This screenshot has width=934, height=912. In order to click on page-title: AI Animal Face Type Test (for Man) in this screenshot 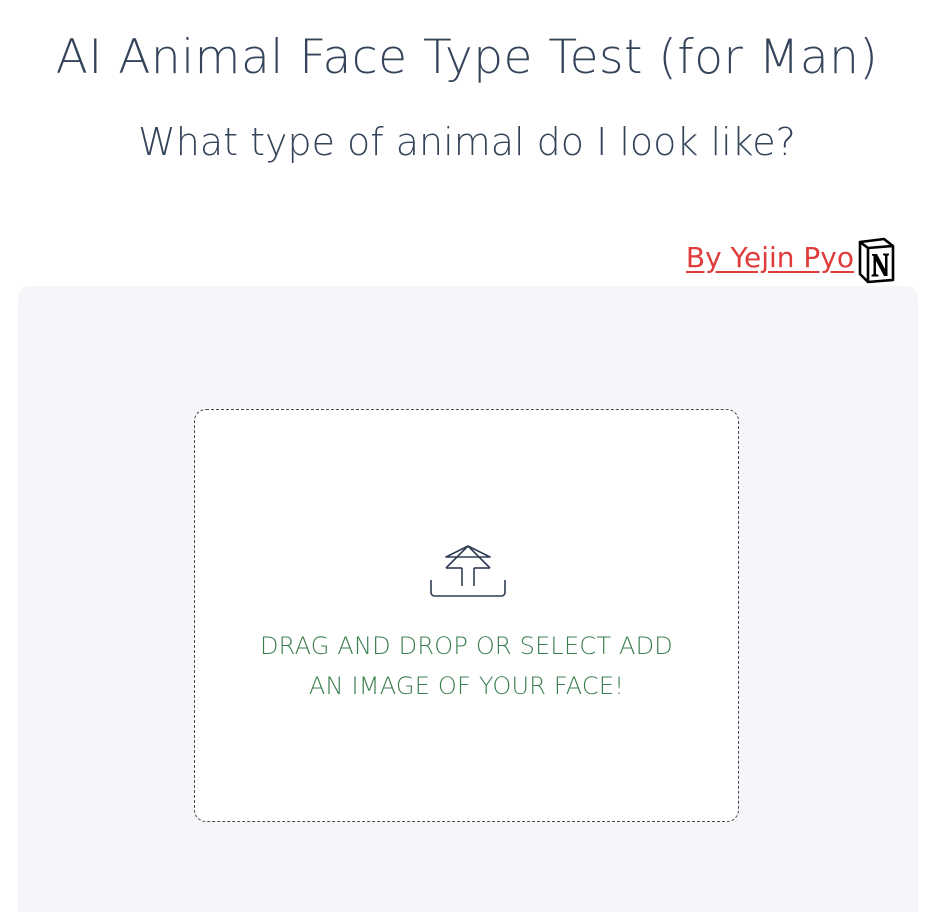, I will do `click(467, 57)`.